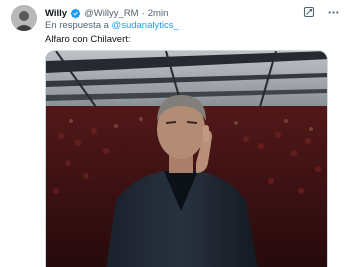  What do you see at coordinates (309, 12) in the screenshot?
I see `grok-icon` at bounding box center [309, 12].